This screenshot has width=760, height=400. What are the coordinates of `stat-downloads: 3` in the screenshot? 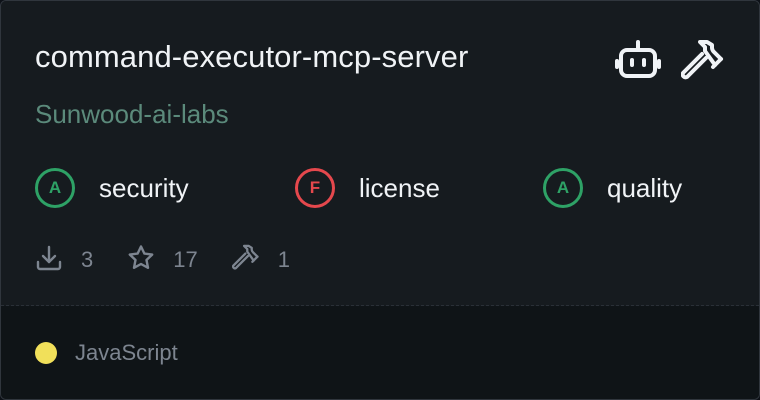 It's located at (64, 260).